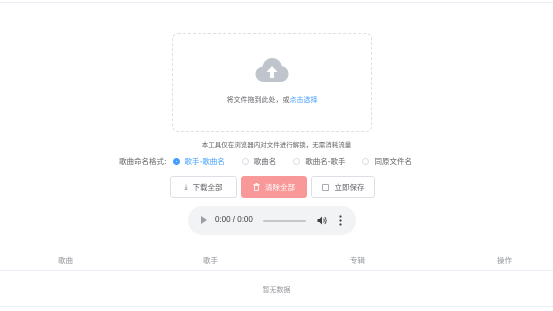  I want to click on column-header-singer: 歌手, so click(210, 260).